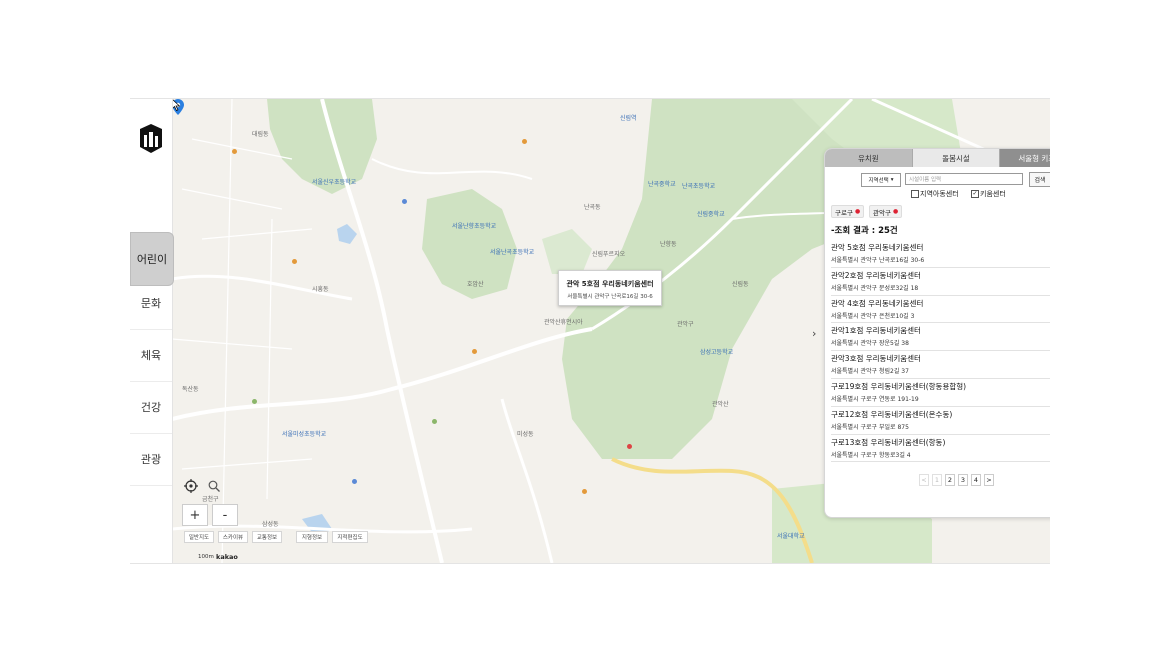 Image resolution: width=1152 pixels, height=648 pixels. Describe the element at coordinates (940, 421) in the screenshot. I see `list-item: 구로12호점 우리동네키움센터(온수동) 서울특별시 구로구 부일로 875` at that location.